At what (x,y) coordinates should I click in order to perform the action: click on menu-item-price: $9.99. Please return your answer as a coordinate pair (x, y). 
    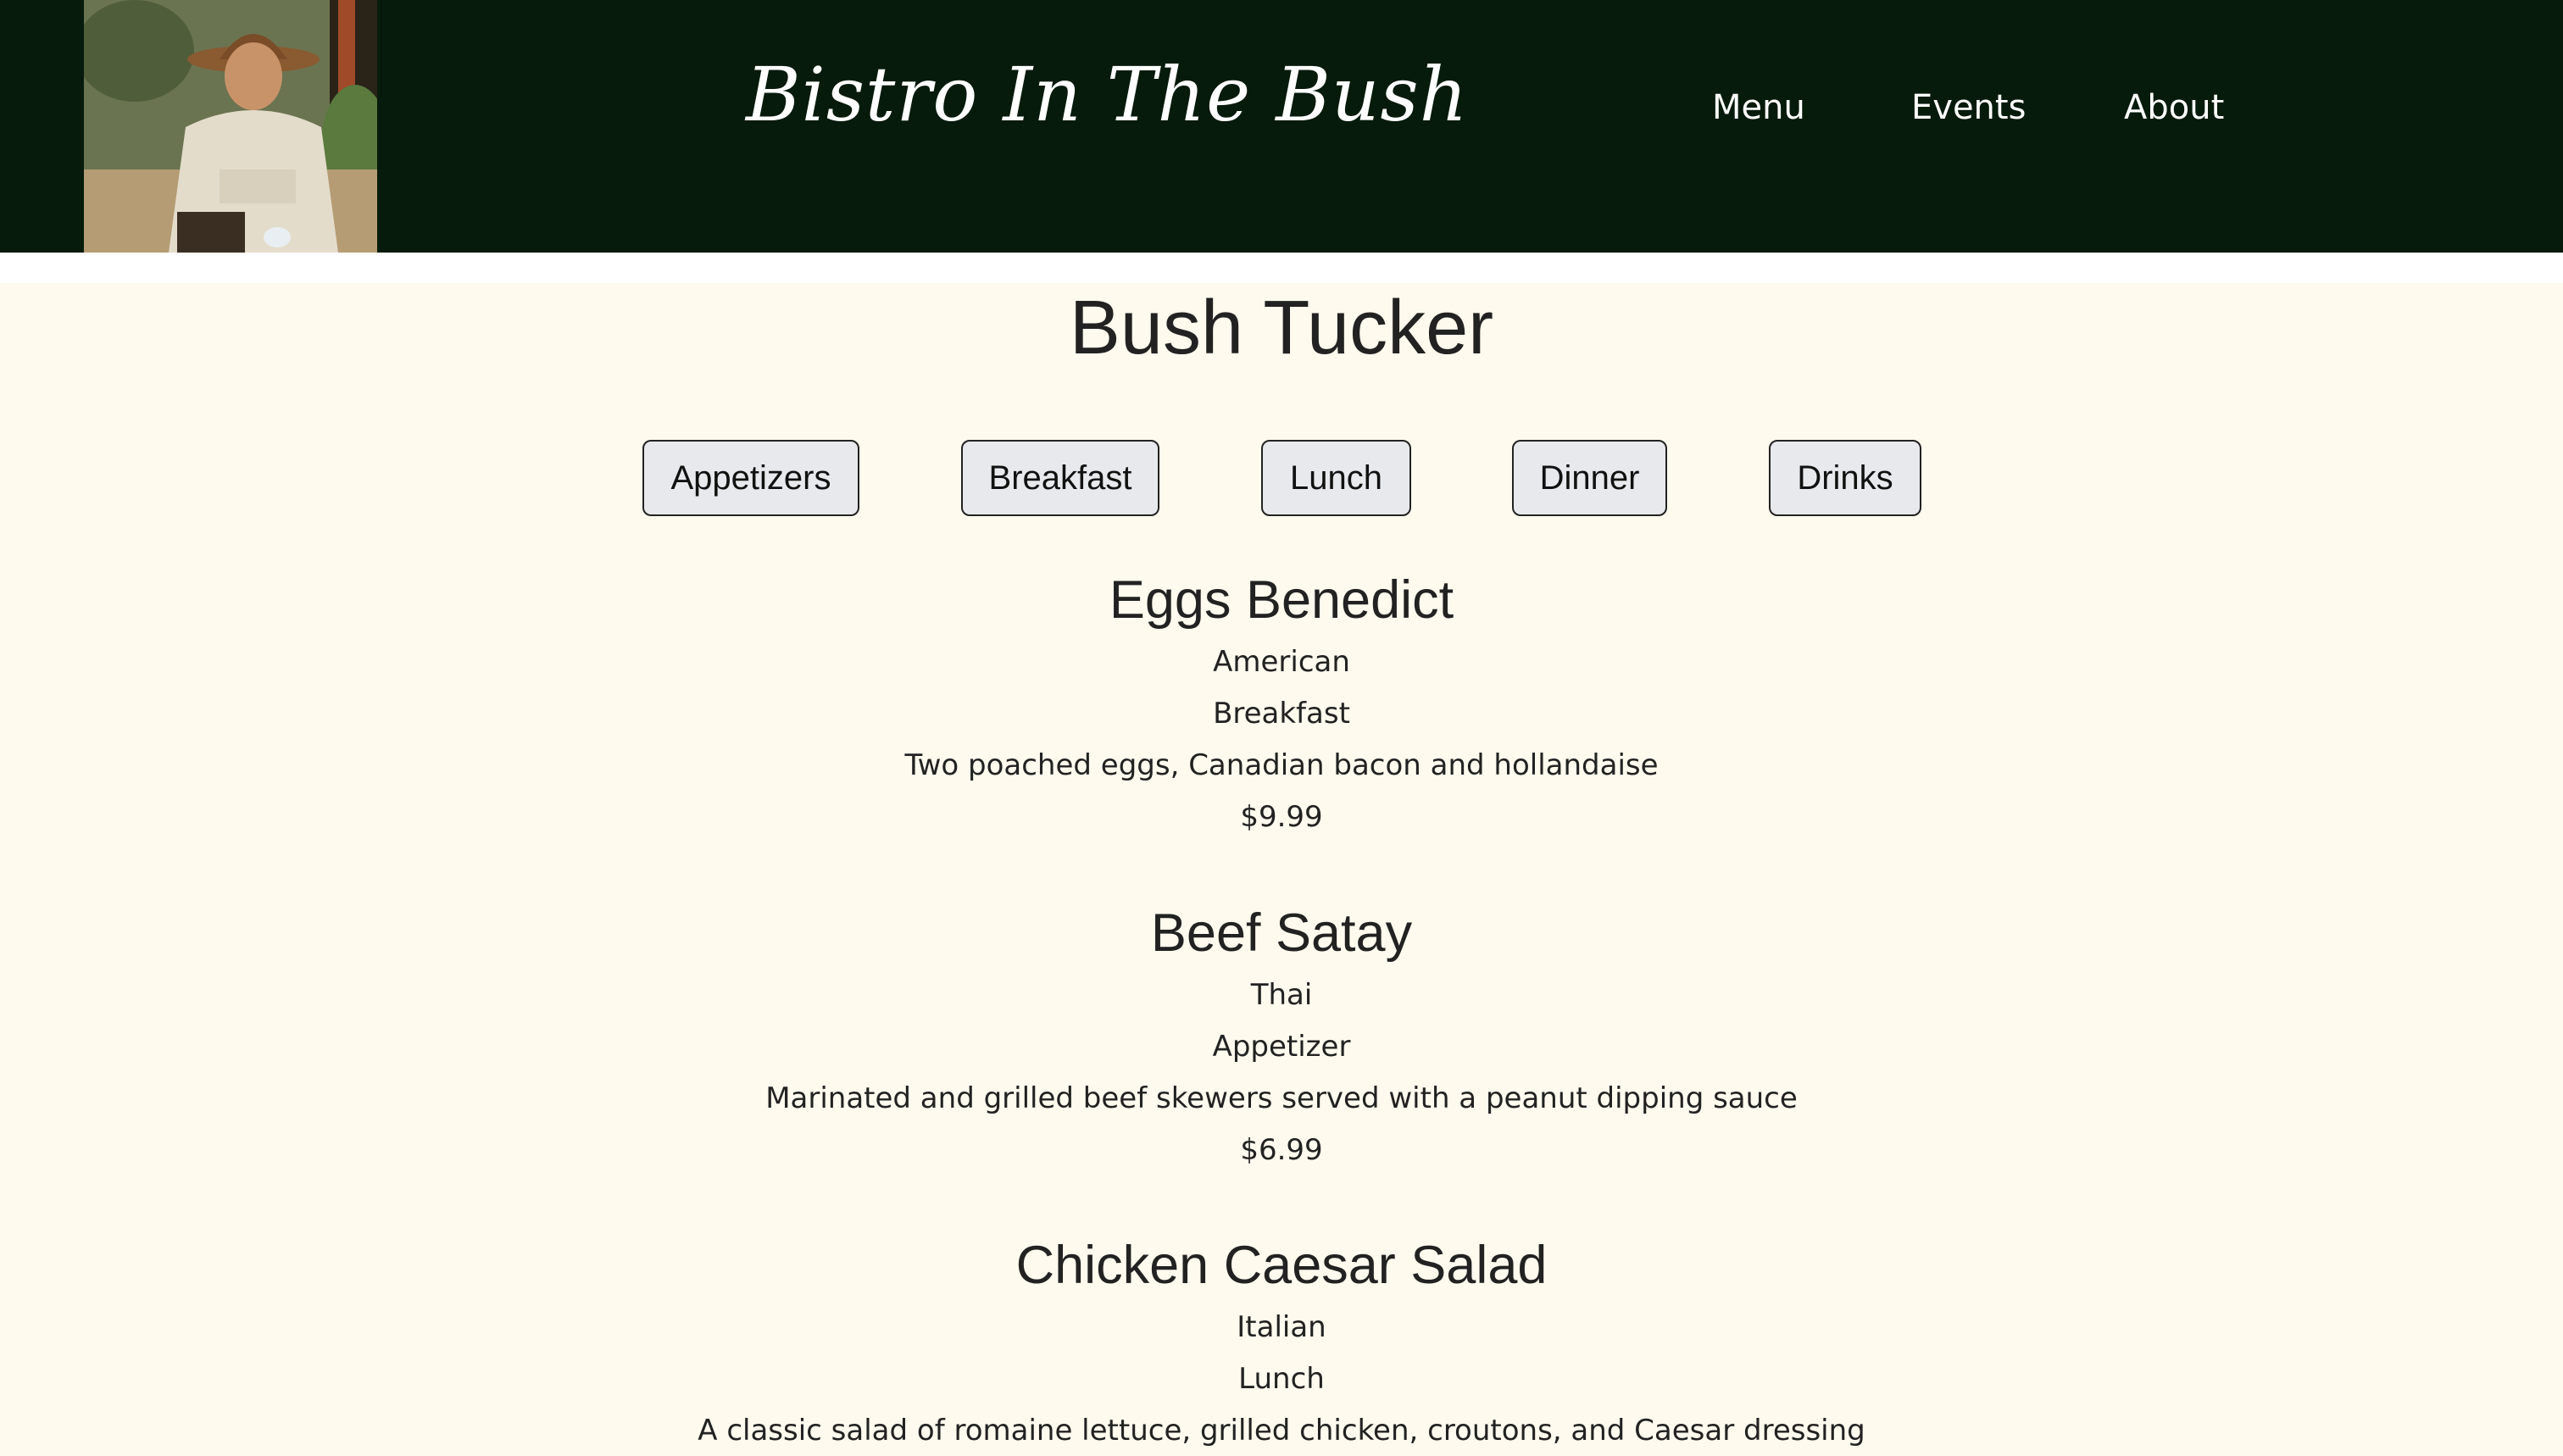
    Looking at the image, I should click on (1281, 817).